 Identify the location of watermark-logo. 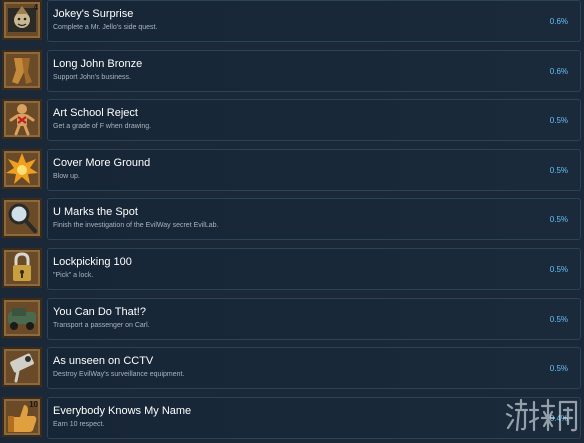
(543, 416).